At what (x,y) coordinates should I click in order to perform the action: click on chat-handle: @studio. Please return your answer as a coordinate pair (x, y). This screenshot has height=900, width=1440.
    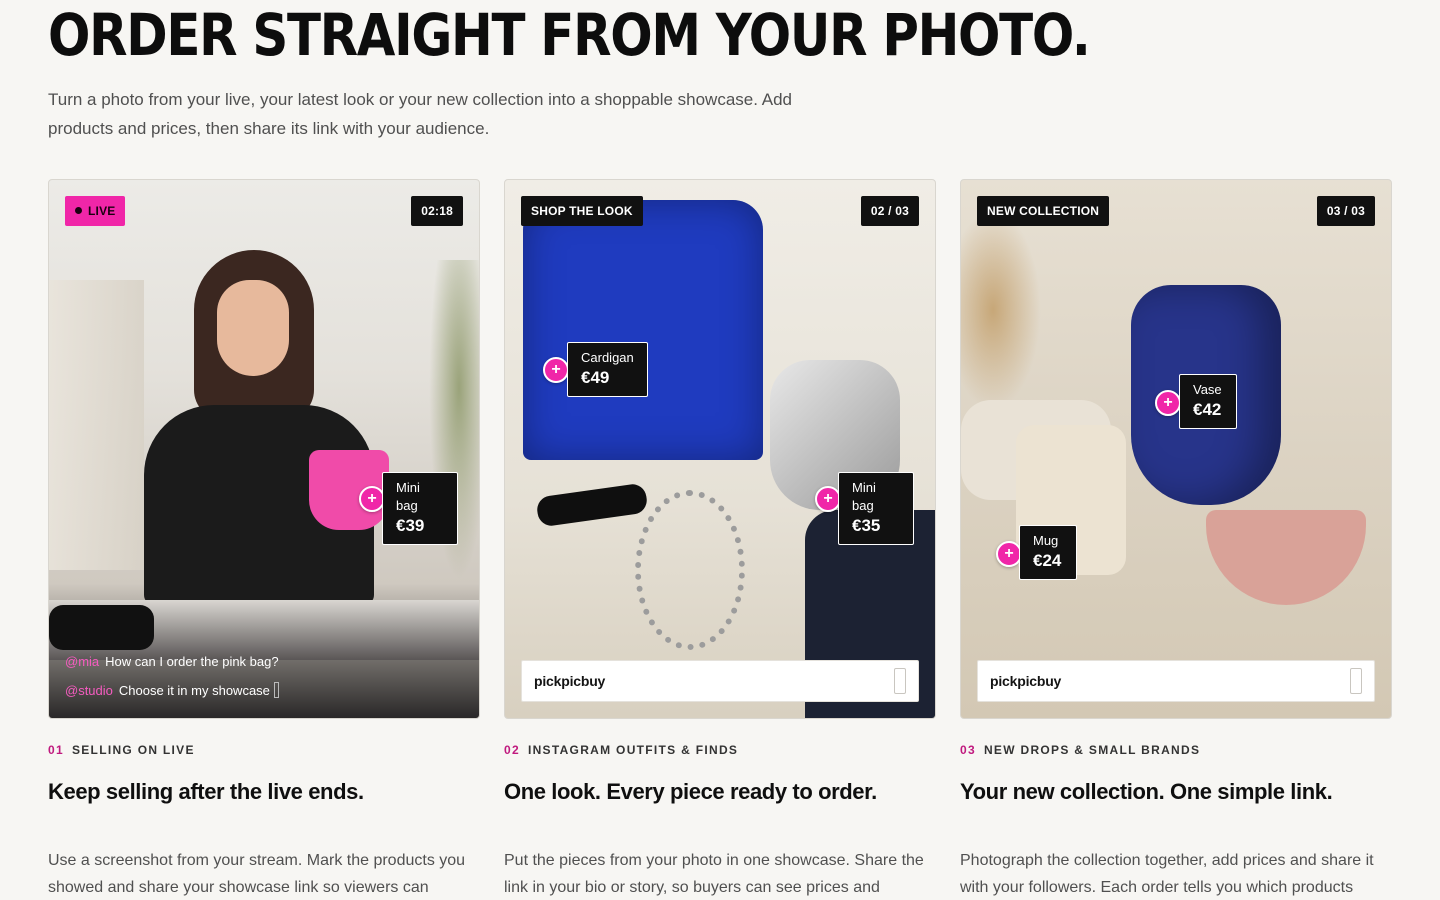
    Looking at the image, I should click on (89, 690).